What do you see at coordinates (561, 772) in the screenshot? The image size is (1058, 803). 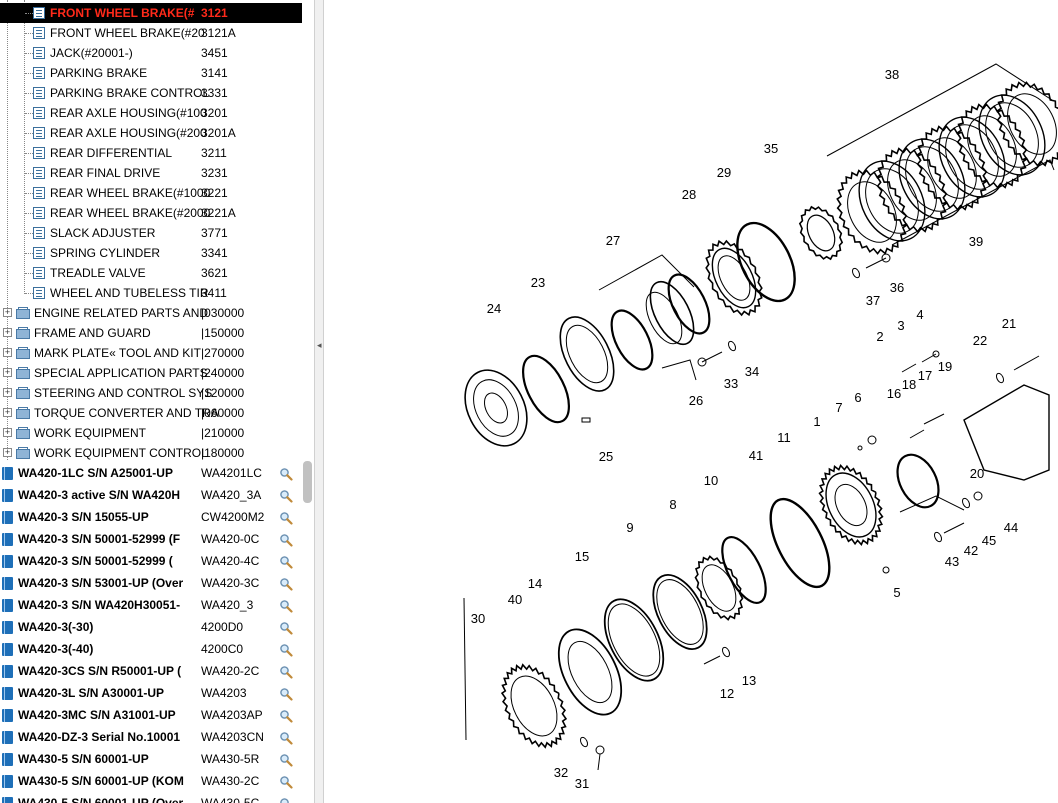 I see `part-callout-32: 32` at bounding box center [561, 772].